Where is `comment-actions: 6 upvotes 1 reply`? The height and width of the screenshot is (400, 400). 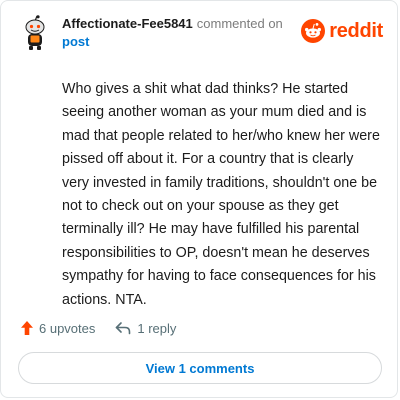 comment-actions: 6 upvotes 1 reply is located at coordinates (98, 328).